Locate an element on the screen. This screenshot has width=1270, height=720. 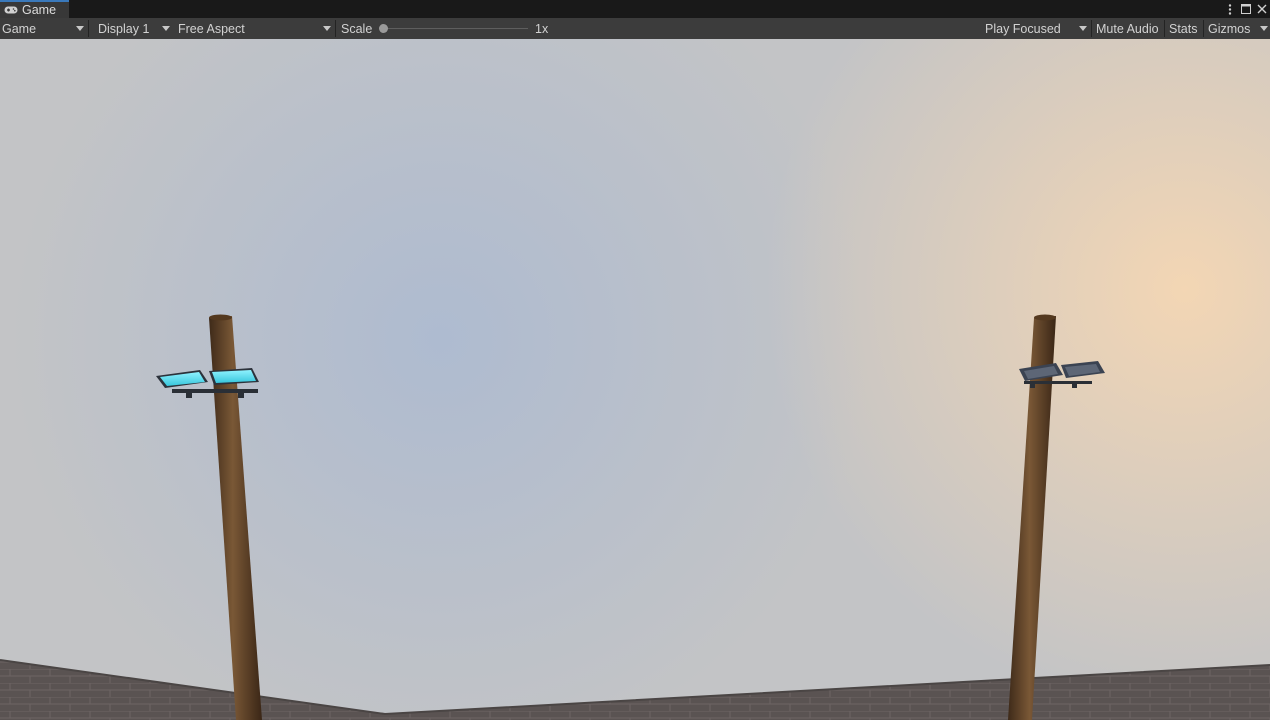
left-lamp-light is located at coordinates (234, 376).